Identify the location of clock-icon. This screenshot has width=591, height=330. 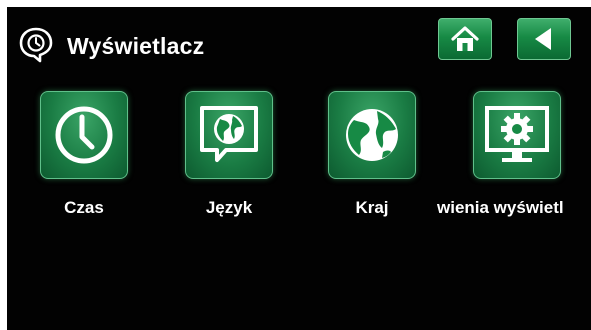
(84, 135).